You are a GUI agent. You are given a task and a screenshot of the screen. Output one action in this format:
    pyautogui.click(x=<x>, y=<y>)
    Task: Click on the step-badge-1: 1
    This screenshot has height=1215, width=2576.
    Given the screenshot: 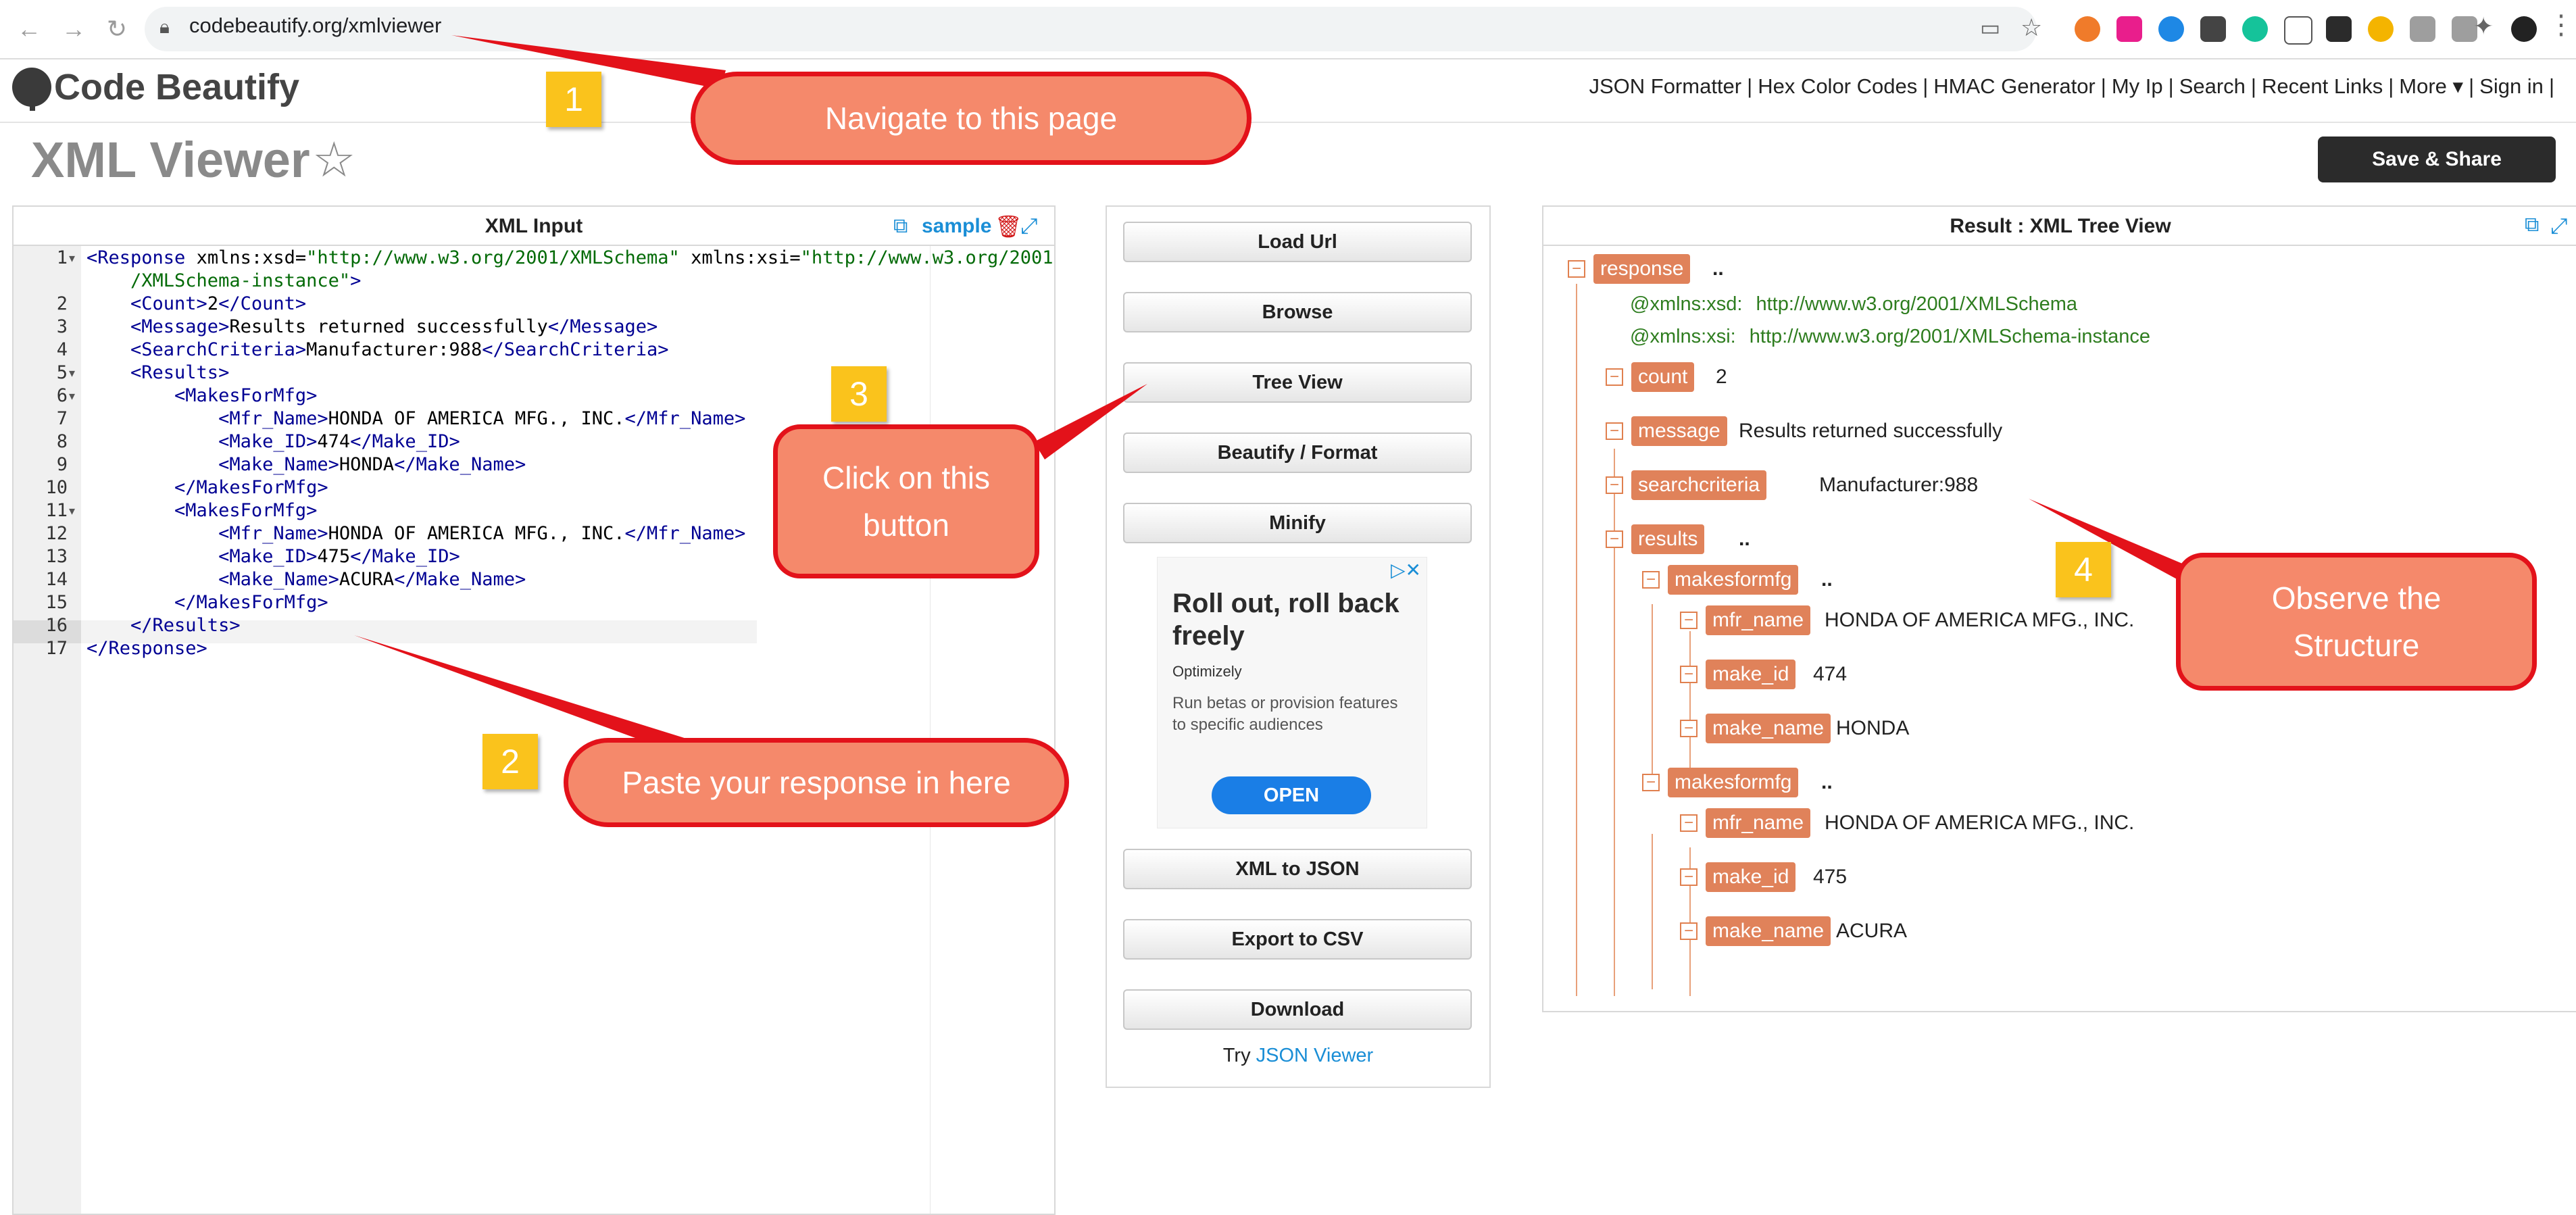 What is the action you would take?
    pyautogui.click(x=574, y=100)
    